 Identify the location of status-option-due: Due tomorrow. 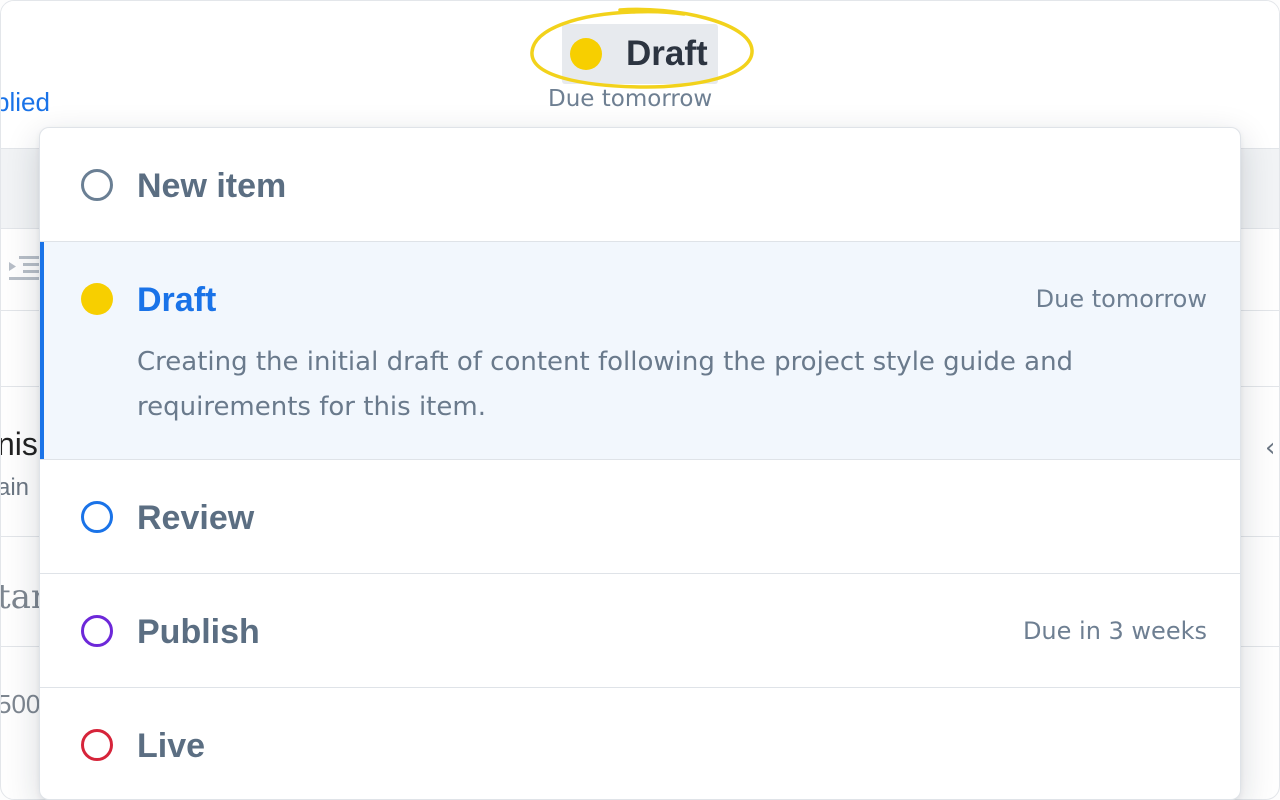
(1121, 299).